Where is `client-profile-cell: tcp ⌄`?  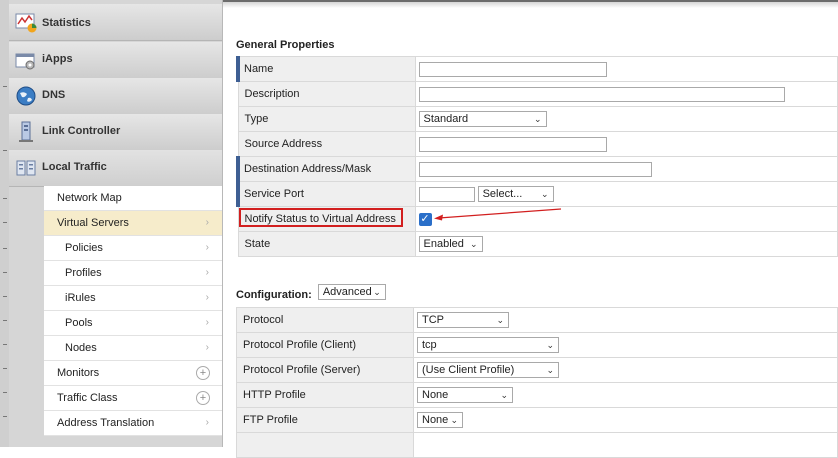 client-profile-cell: tcp ⌄ is located at coordinates (625, 345).